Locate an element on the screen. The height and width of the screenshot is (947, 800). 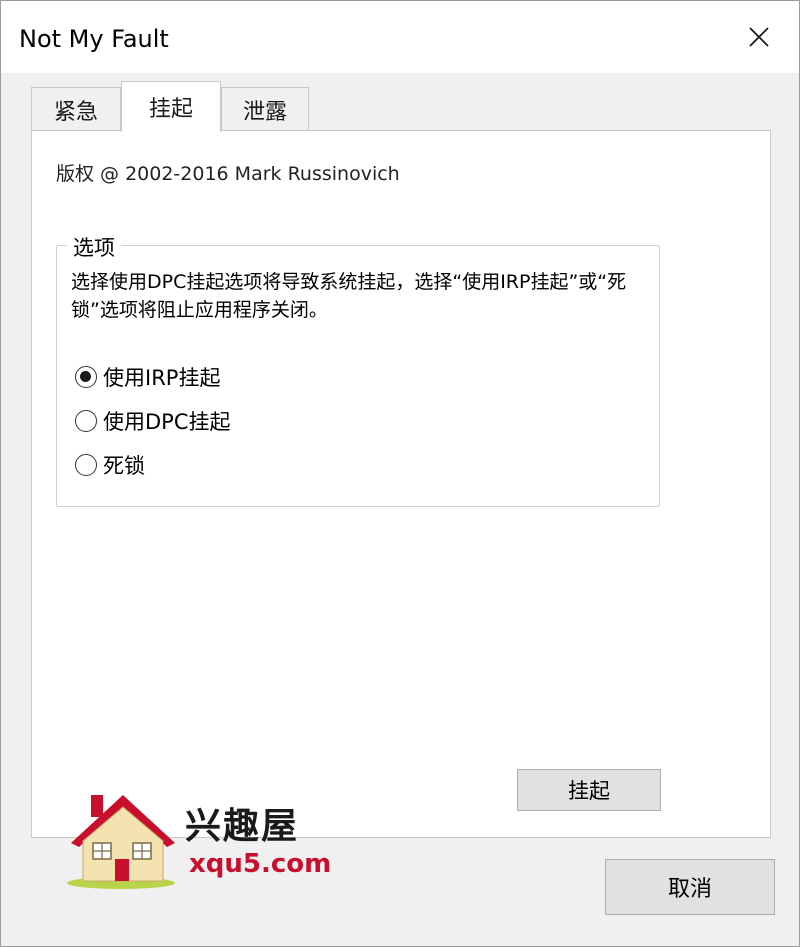
hang-button: 挂起 is located at coordinates (589, 790).